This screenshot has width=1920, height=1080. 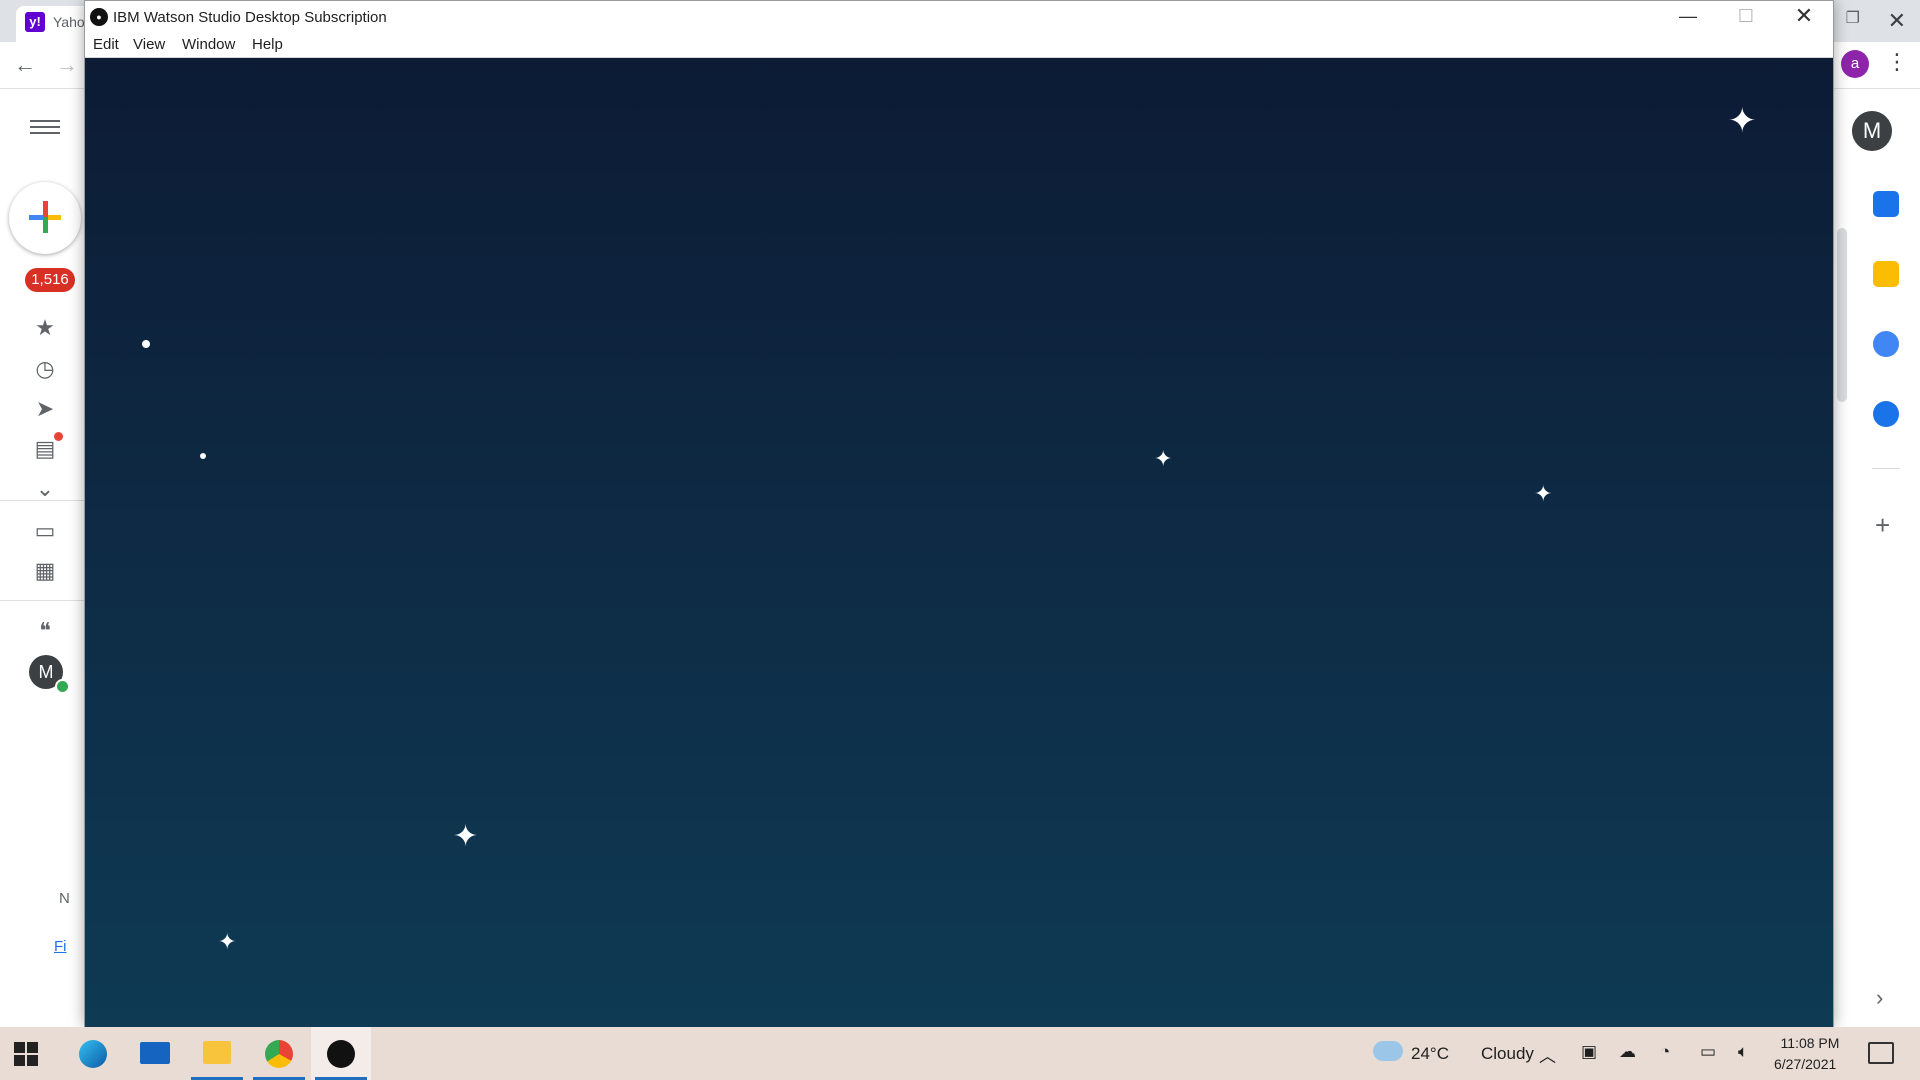 What do you see at coordinates (959, 45) in the screenshot?
I see `app-menu-bar: Edit View Window Help` at bounding box center [959, 45].